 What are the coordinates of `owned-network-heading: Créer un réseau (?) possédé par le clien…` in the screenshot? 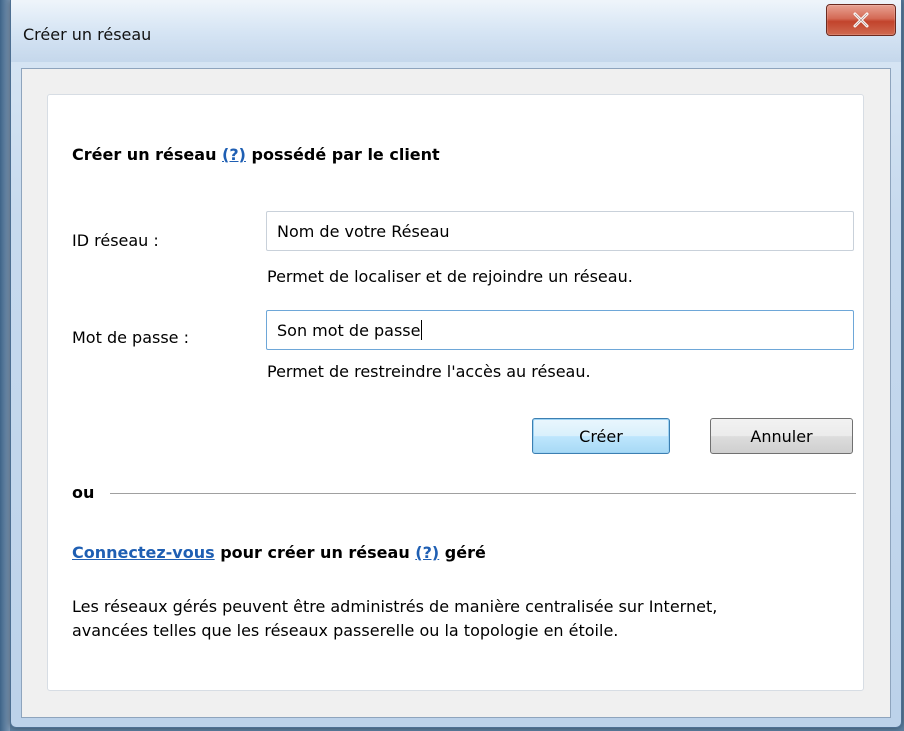 It's located at (256, 154).